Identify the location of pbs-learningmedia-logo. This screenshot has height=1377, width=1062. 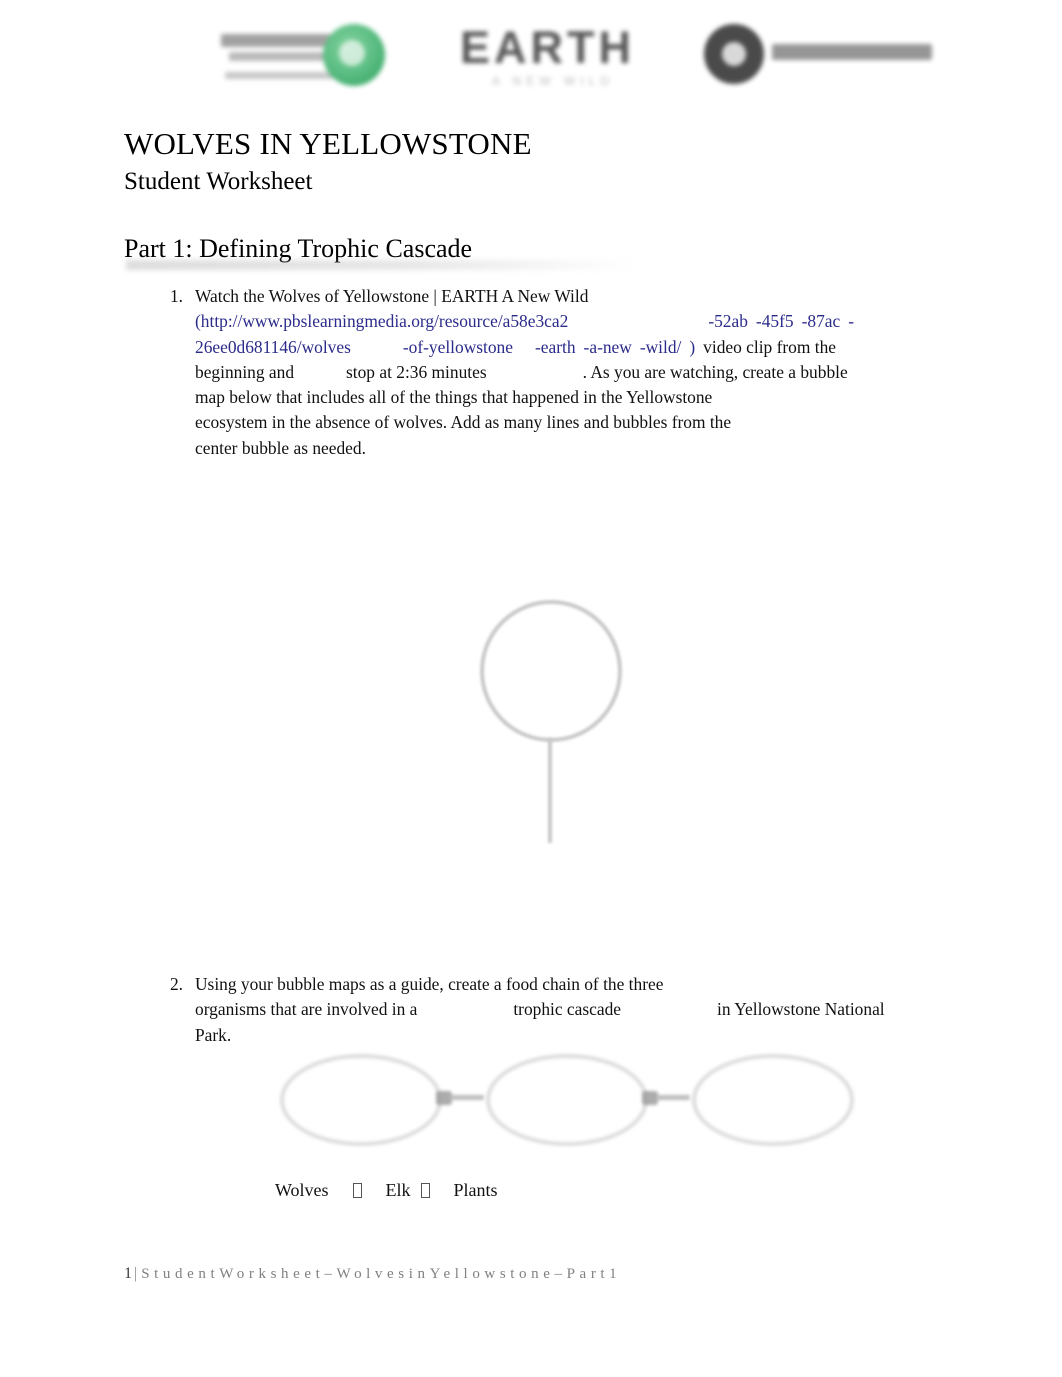
(302, 57).